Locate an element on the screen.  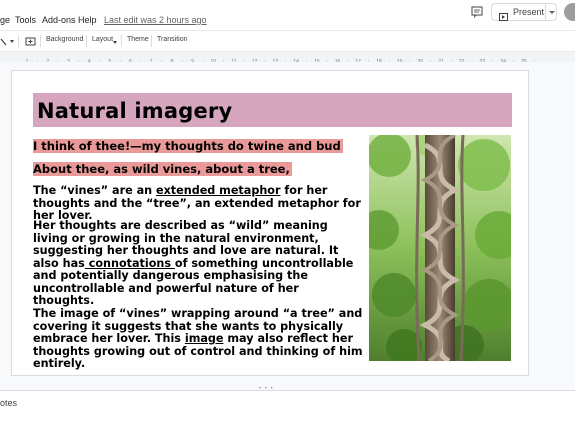
speaker-notes: otes is located at coordinates (287, 411).